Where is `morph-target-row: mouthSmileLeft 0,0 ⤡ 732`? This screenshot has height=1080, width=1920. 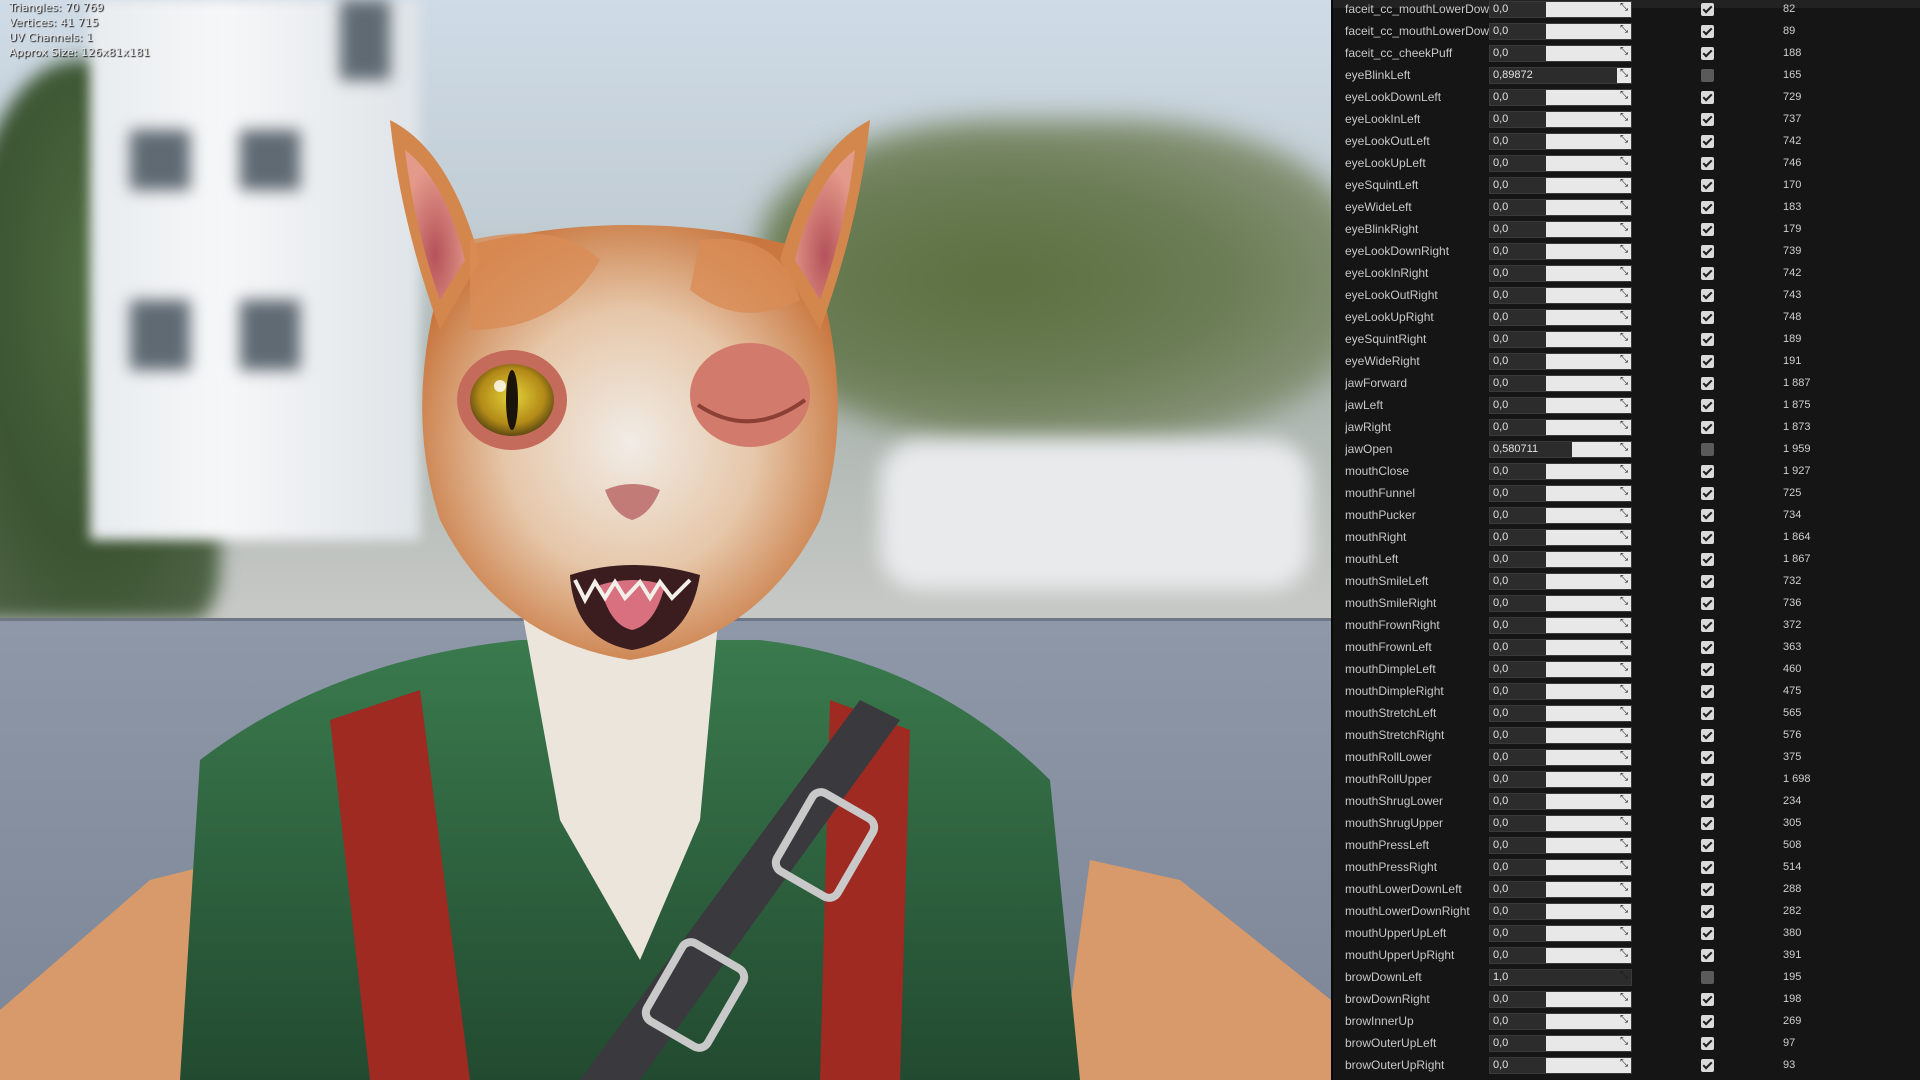
morph-target-row: mouthSmileLeft 0,0 ⤡ 732 is located at coordinates (1626, 582).